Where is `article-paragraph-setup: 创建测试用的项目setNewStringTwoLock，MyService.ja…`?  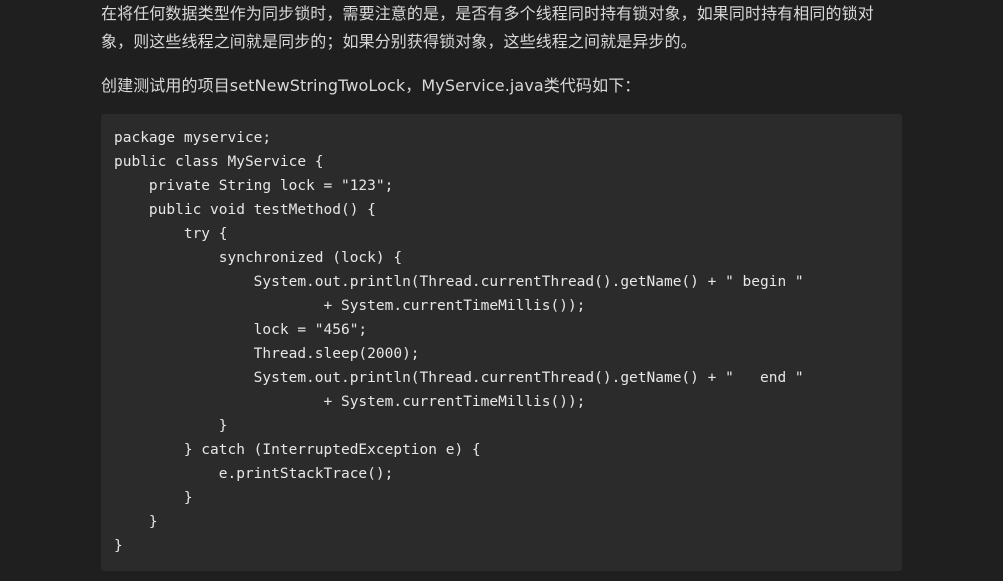
article-paragraph-setup: 创建测试用的项目setNewStringTwoLock，MyService.ja… is located at coordinates (371, 85).